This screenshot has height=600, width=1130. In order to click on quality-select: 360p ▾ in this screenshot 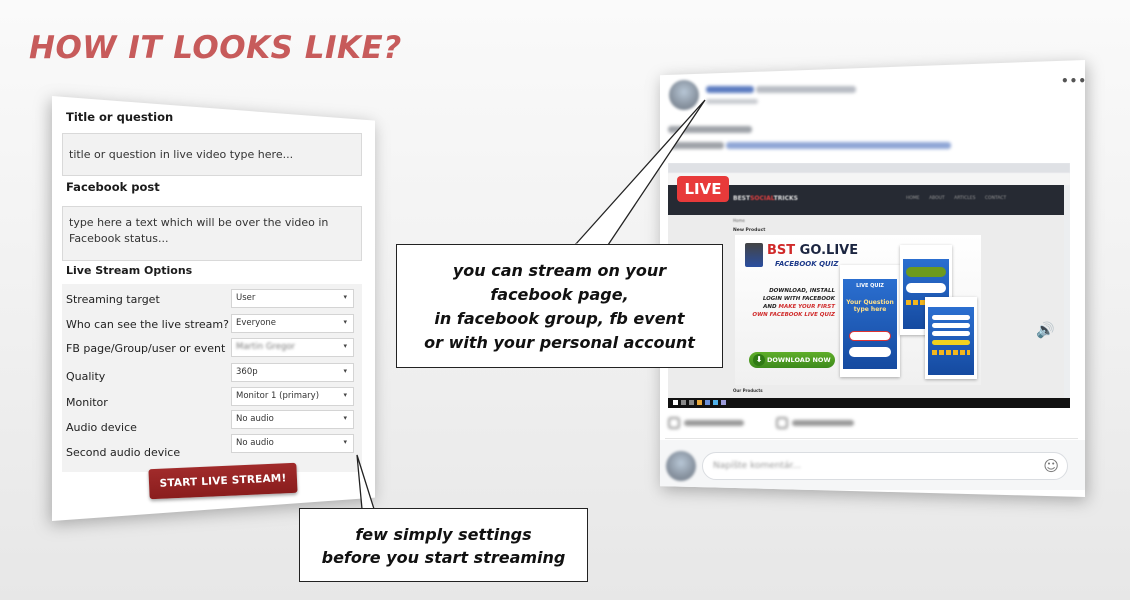, I will do `click(292, 372)`.